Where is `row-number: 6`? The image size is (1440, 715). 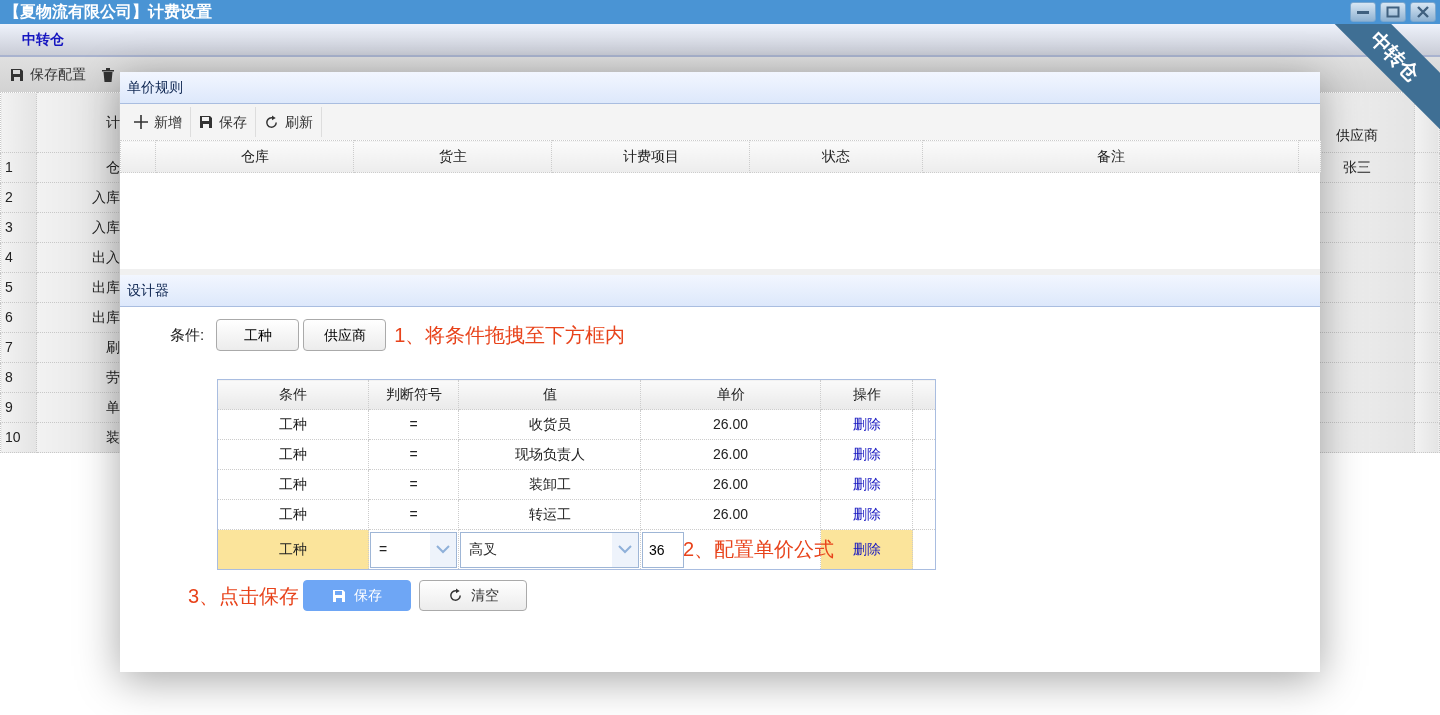 row-number: 6 is located at coordinates (18, 317).